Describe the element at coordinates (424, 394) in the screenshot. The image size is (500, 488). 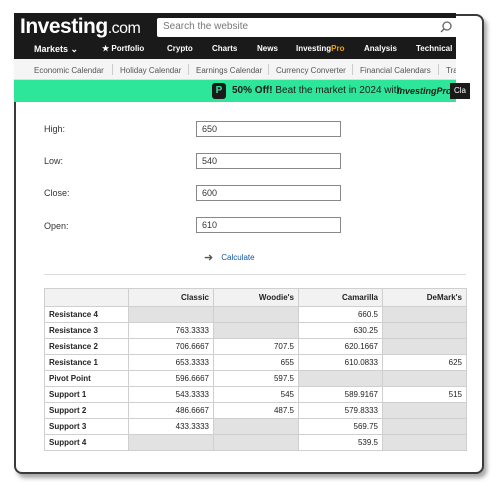
I see `cell-demark: 515` at that location.